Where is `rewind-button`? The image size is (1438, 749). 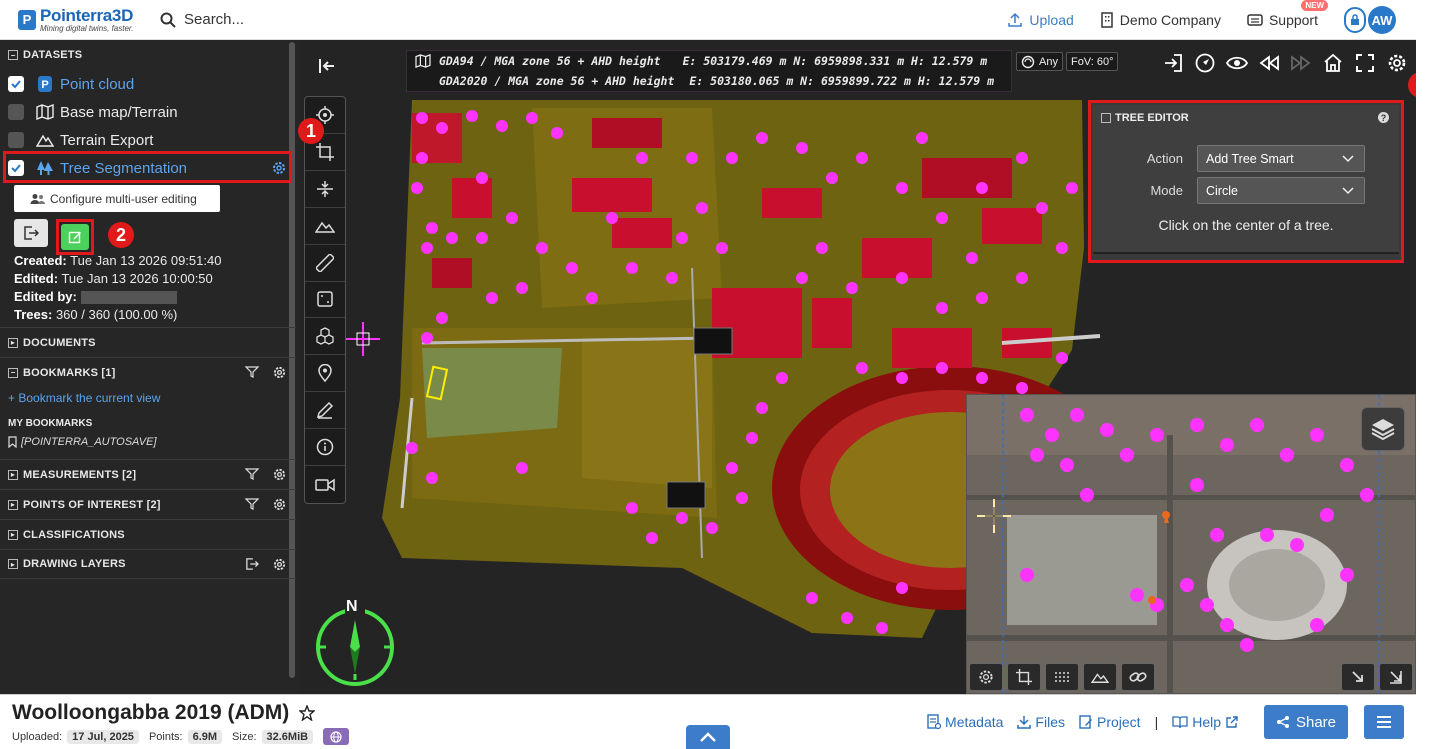
rewind-button is located at coordinates (1269, 63).